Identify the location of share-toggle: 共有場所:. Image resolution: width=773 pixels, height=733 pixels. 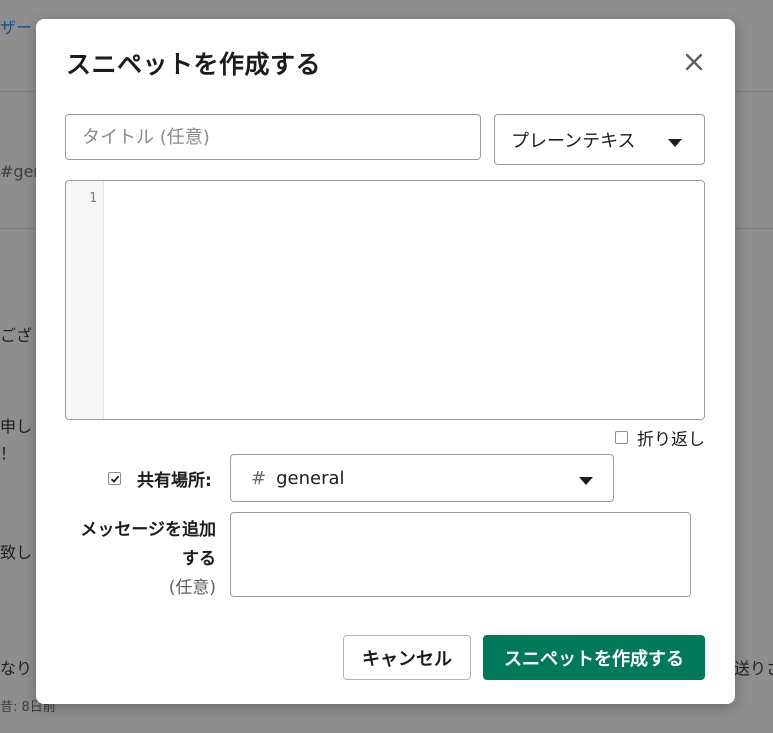
(160, 478).